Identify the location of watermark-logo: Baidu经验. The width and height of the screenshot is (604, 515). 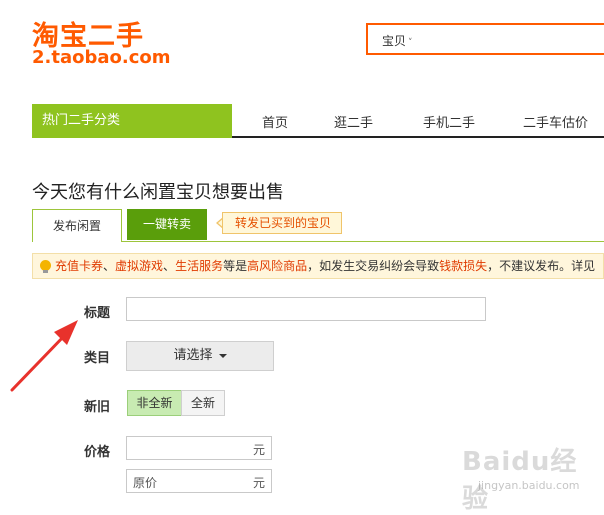
(520, 480).